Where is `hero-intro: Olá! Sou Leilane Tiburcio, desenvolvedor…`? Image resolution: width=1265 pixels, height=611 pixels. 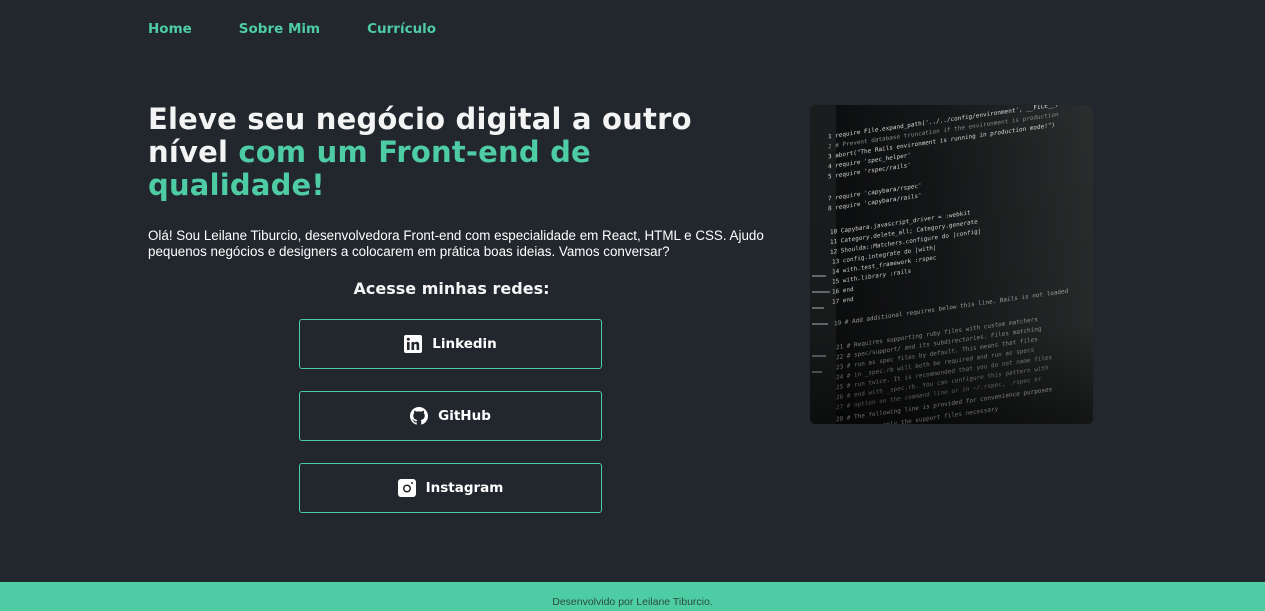 hero-intro: Olá! Sou Leilane Tiburcio, desenvolvedor… is located at coordinates (456, 243).